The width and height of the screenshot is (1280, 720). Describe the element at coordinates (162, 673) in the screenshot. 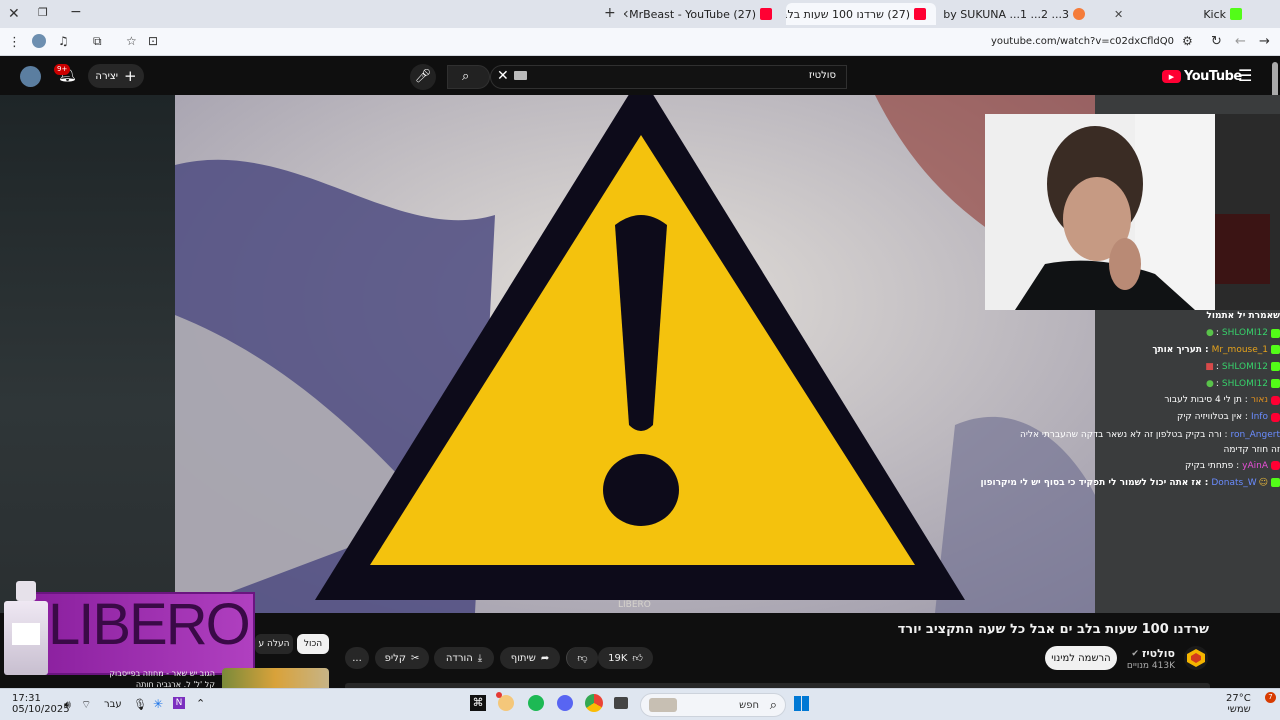

I see `related-video-title: הגוב יש שאר - מחוזה בפייסבוק` at that location.